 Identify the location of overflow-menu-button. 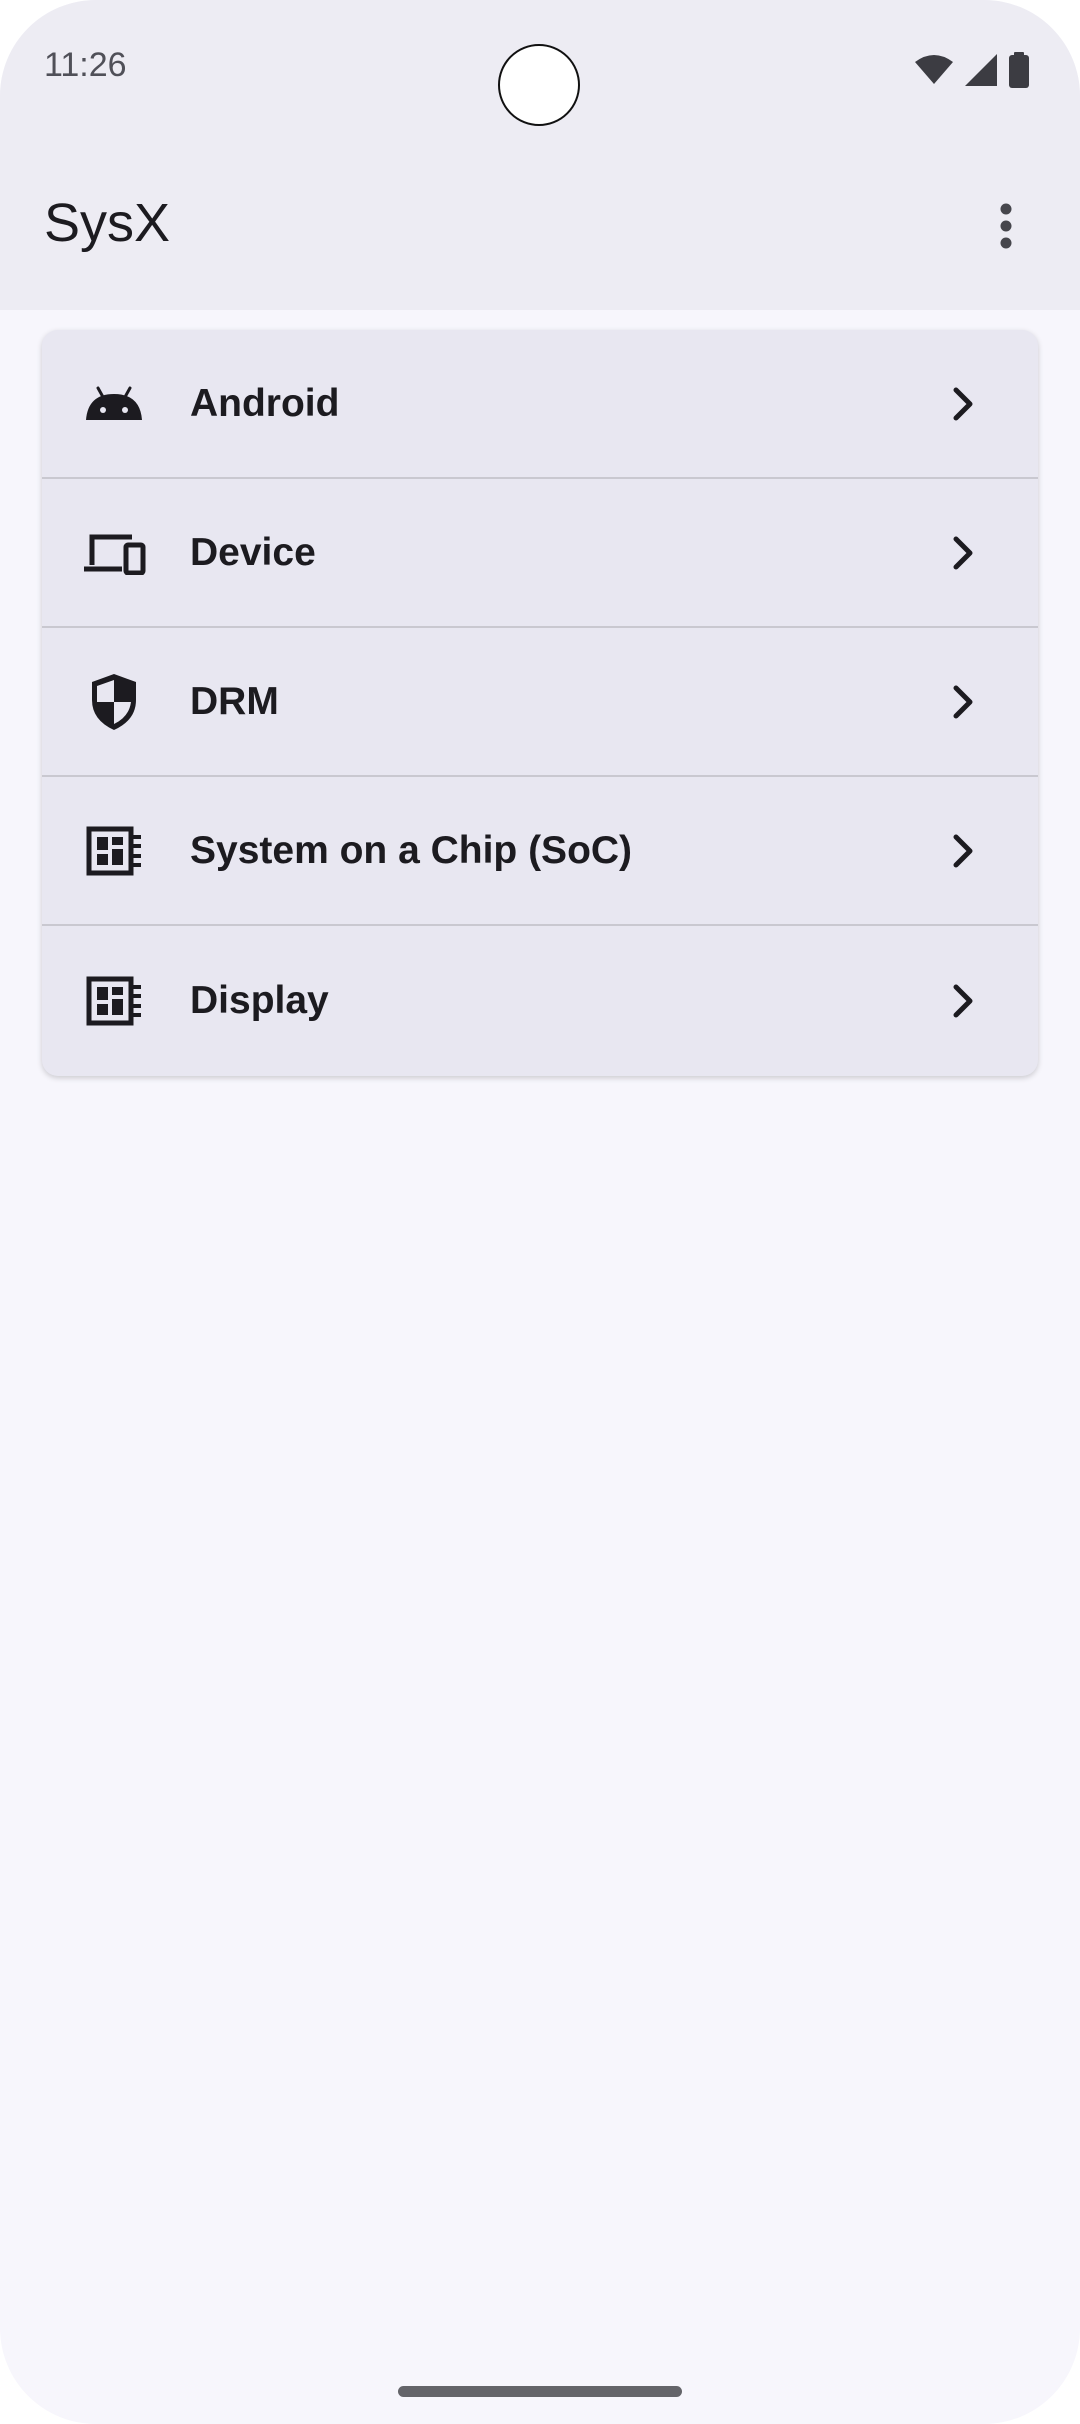
(1006, 226).